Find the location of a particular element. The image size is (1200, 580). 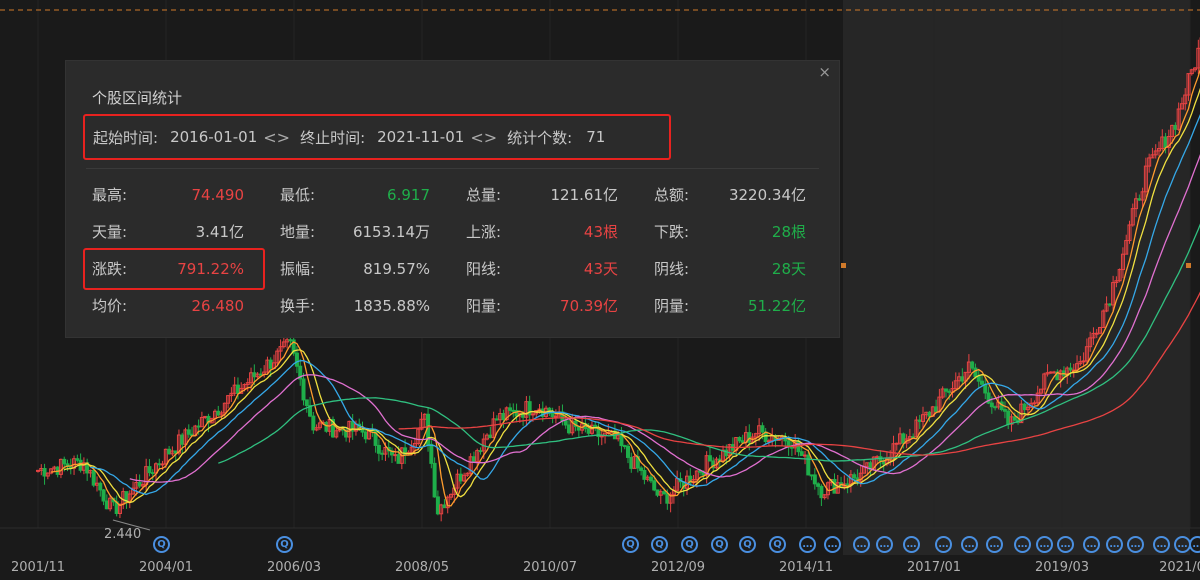

x-tick-label: 2006/03 is located at coordinates (294, 567).